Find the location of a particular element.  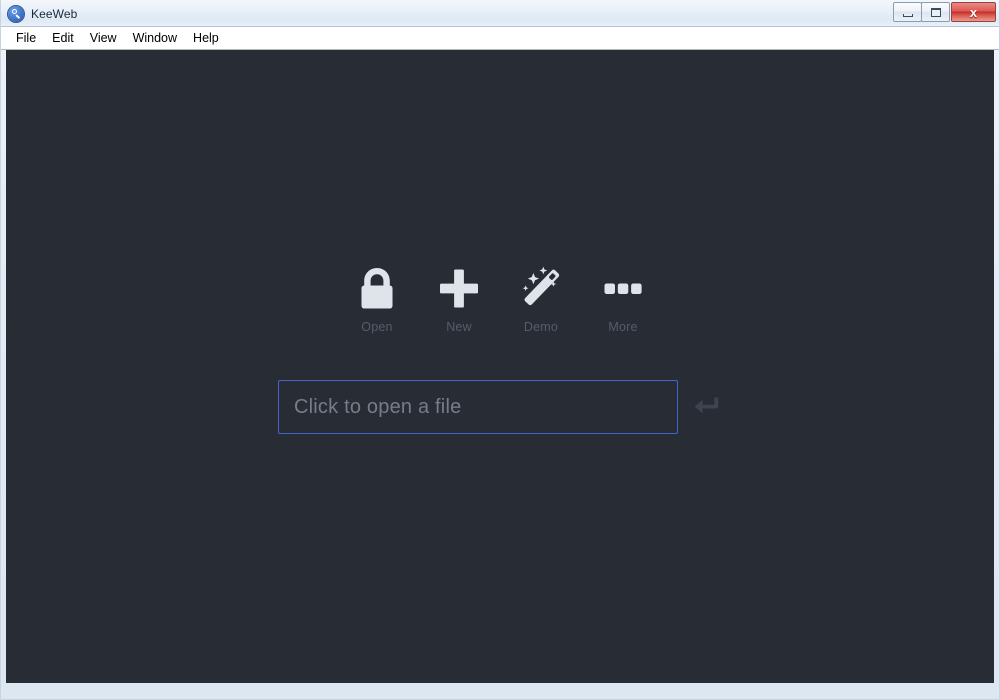

close-icon: x is located at coordinates (973, 12).